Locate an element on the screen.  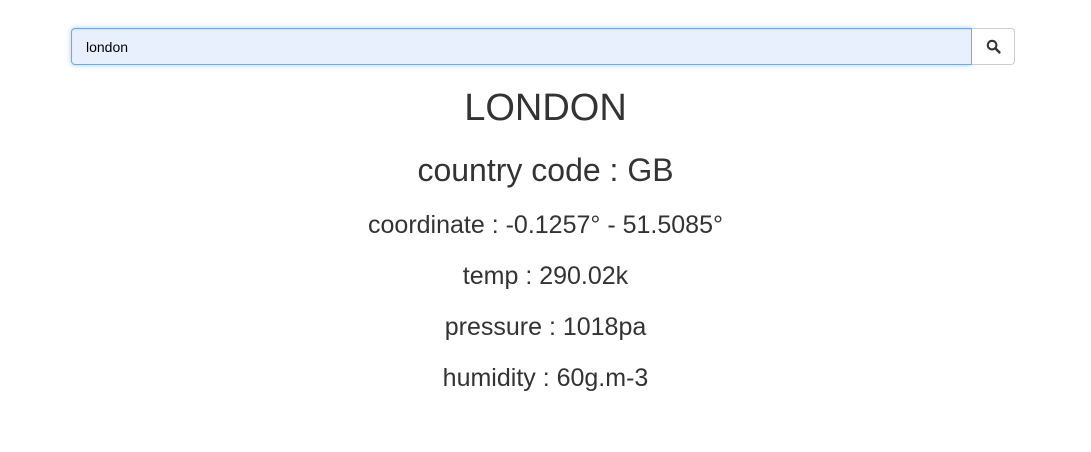
search-bar is located at coordinates (543, 46).